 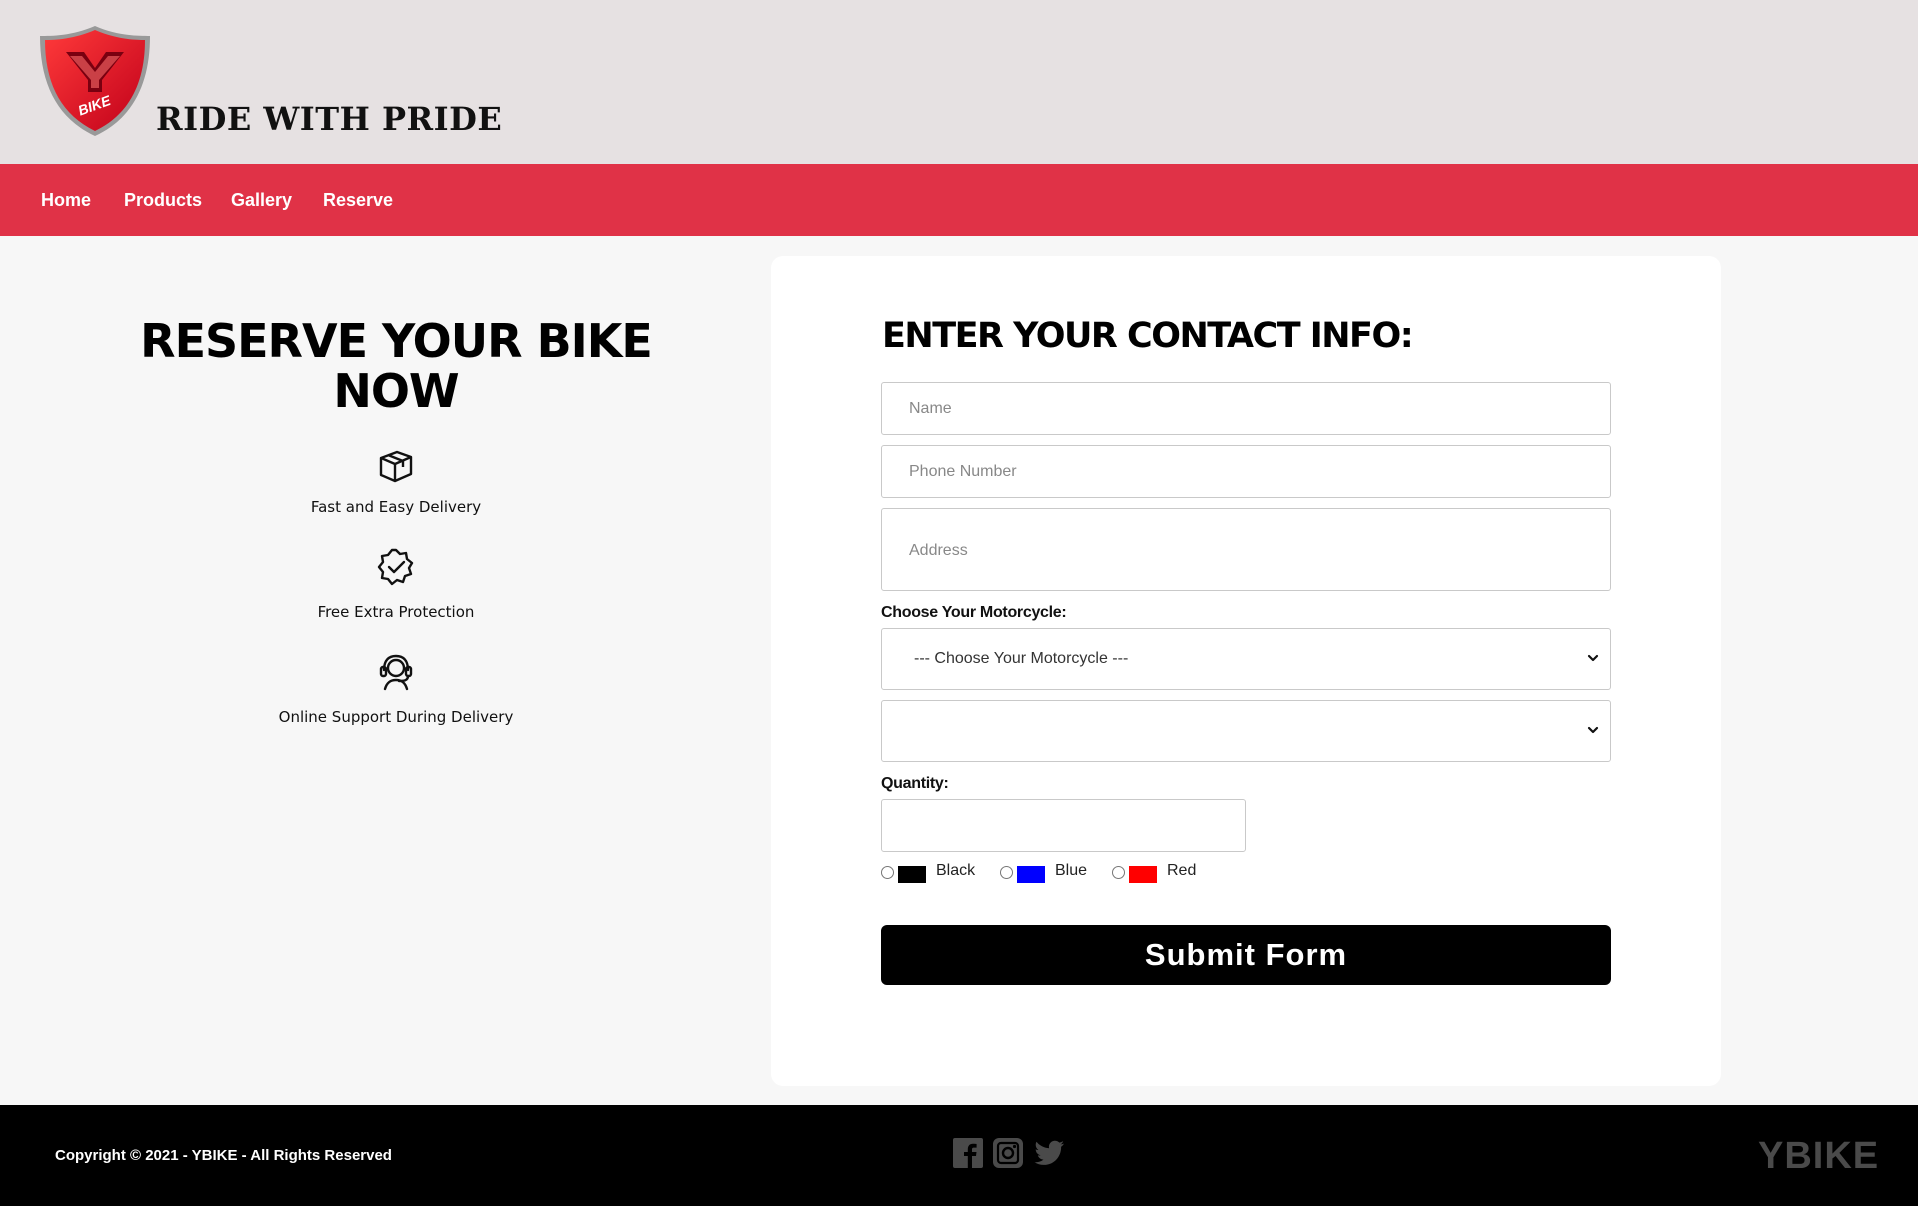 I want to click on ybike-logo: BIKE, so click(x=95, y=81).